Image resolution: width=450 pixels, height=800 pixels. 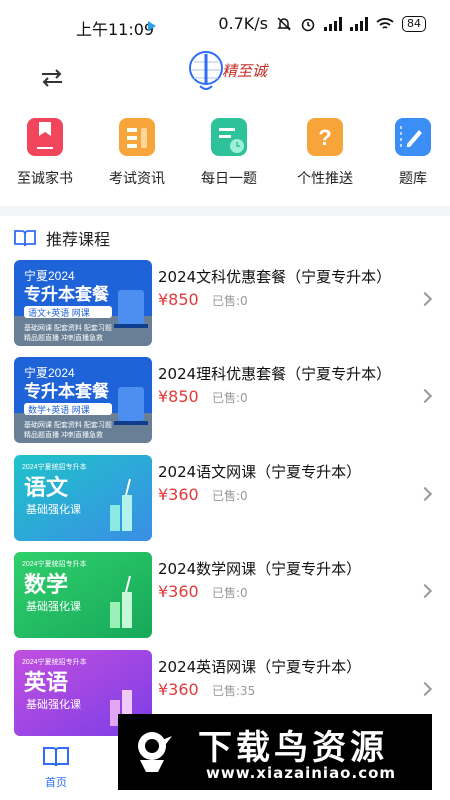 I want to click on status-bar: 上午11:09 0.7K/s 84, so click(x=225, y=24).